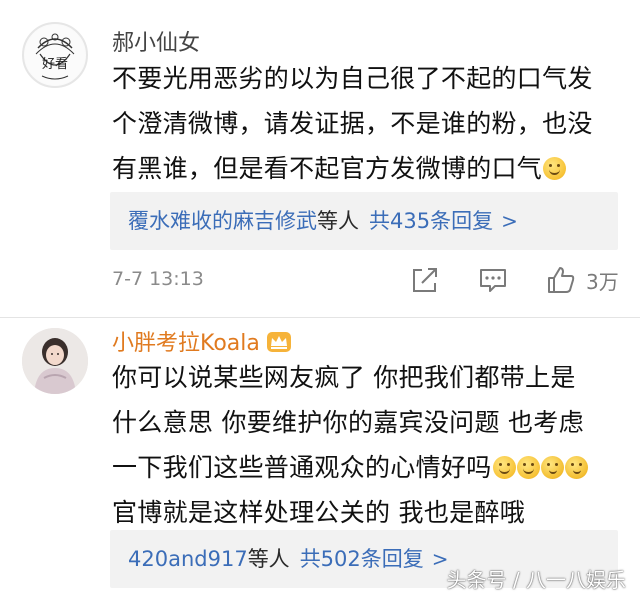 Image resolution: width=640 pixels, height=597 pixels. What do you see at coordinates (365, 467) in the screenshot?
I see `comment-line: 一下我们这些普通观众的心情好吗` at bounding box center [365, 467].